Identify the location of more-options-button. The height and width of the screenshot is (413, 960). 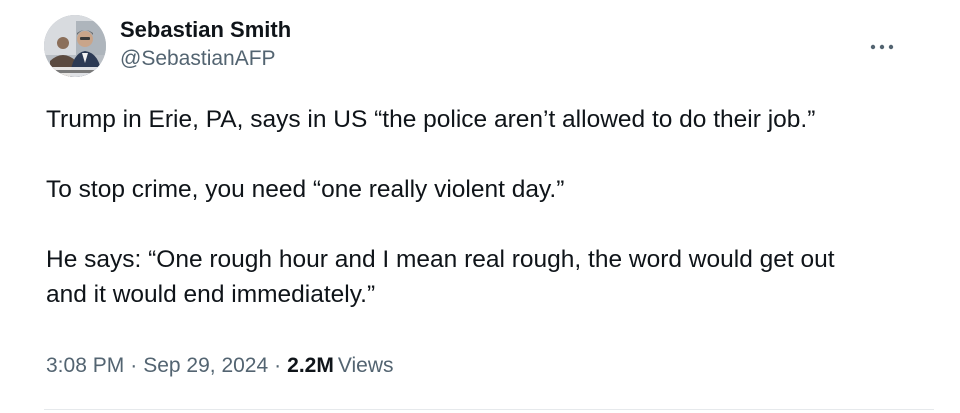
(882, 47).